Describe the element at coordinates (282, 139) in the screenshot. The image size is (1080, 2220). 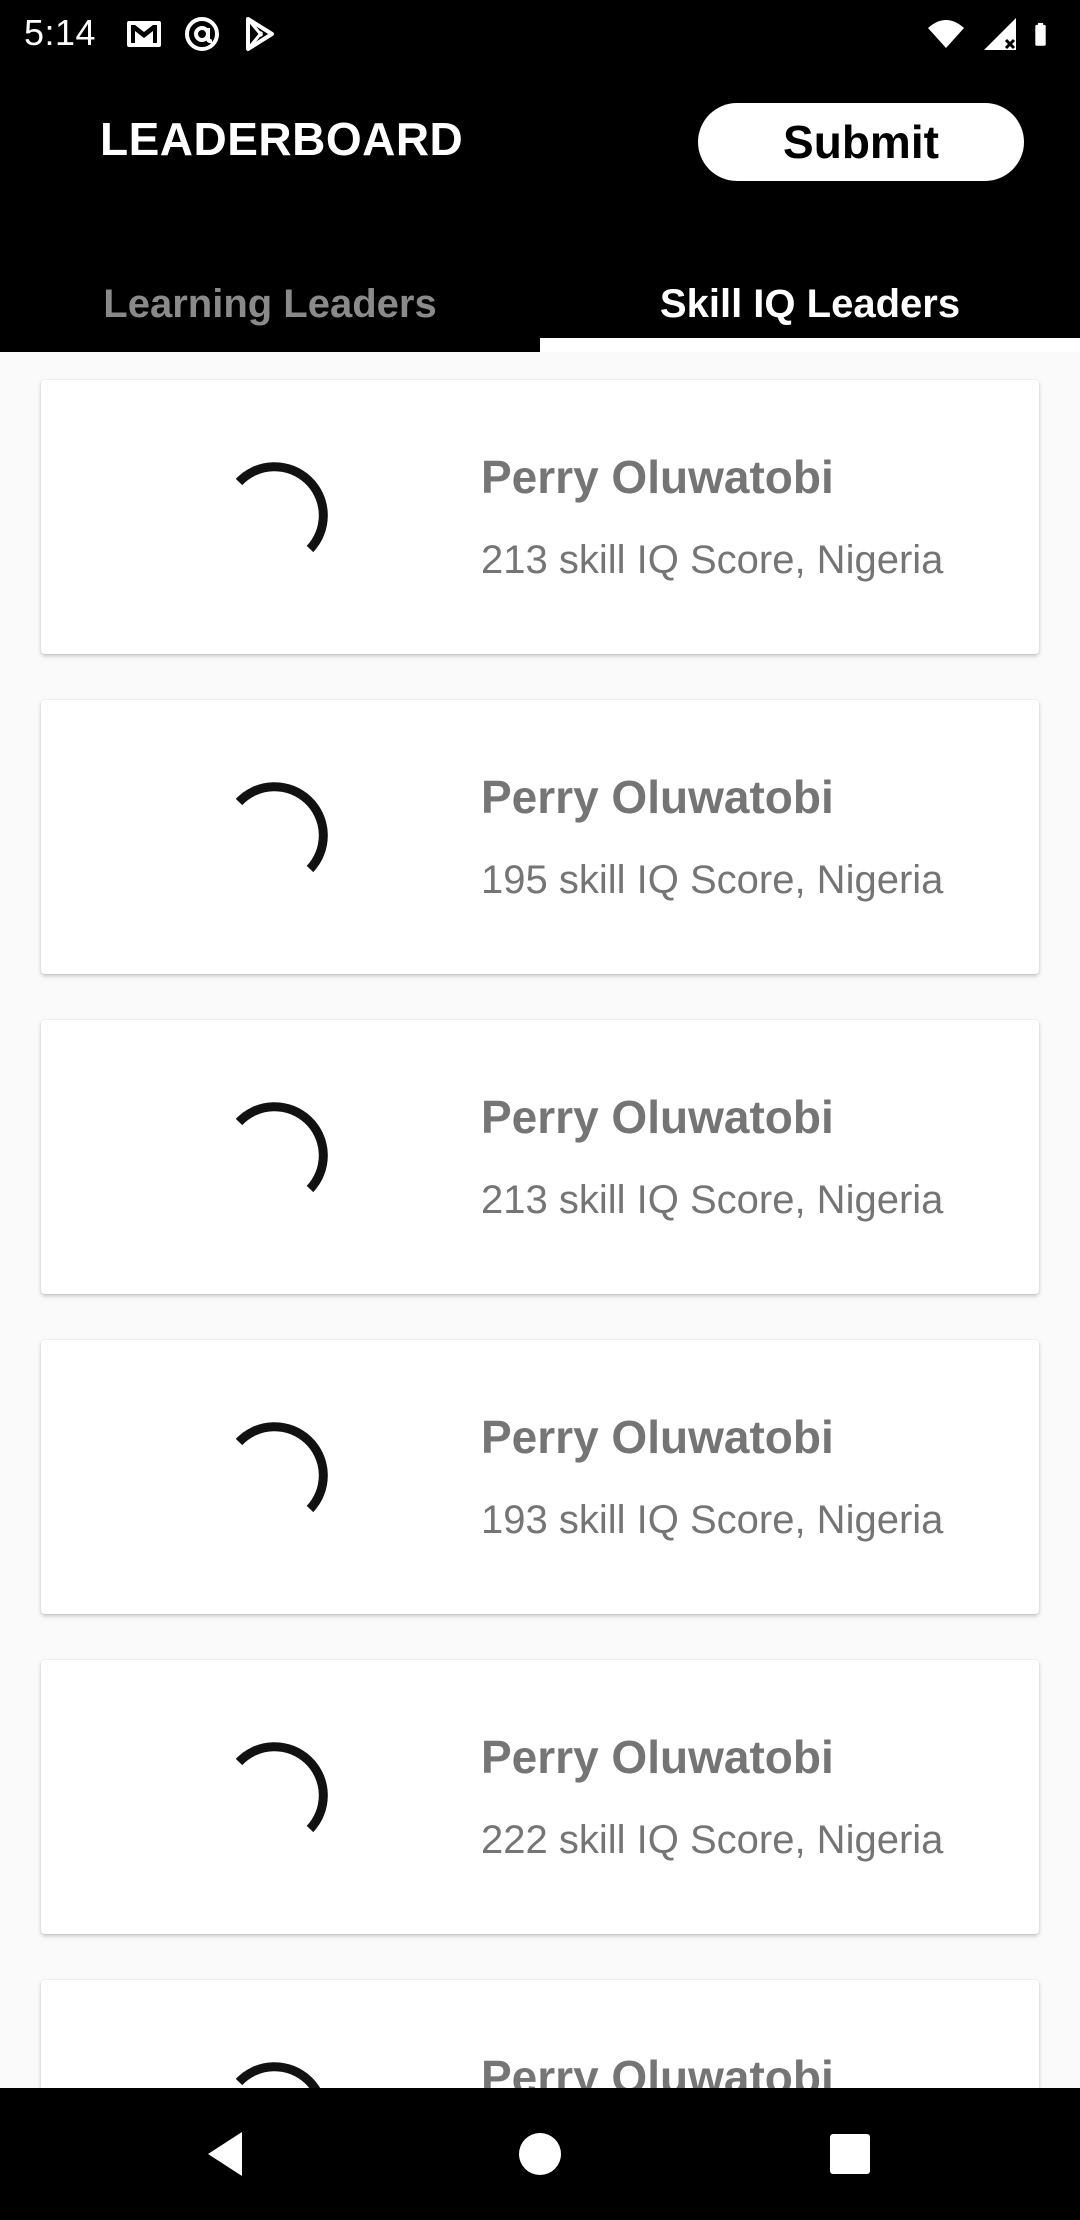
I see `page-title: LEADERBOARD` at that location.